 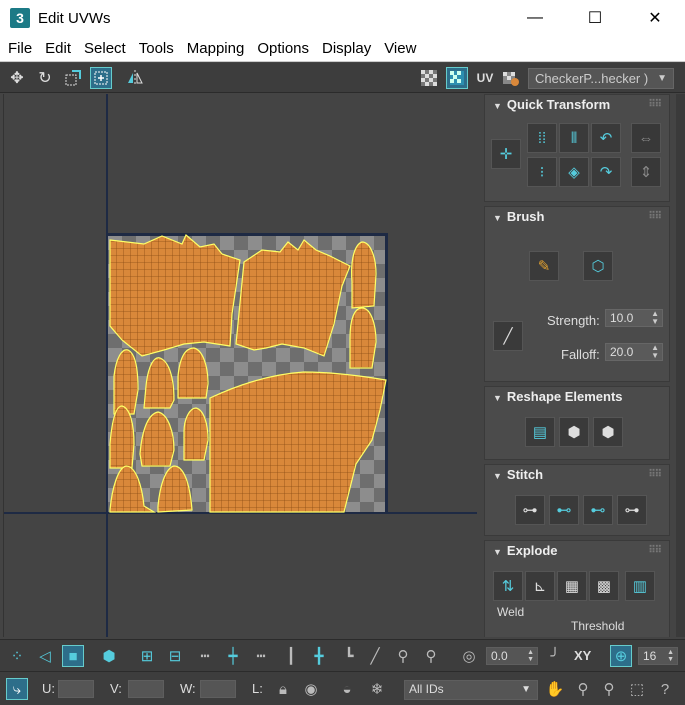 What do you see at coordinates (109, 656) in the screenshot?
I see `element-mode-icon: ⬢` at bounding box center [109, 656].